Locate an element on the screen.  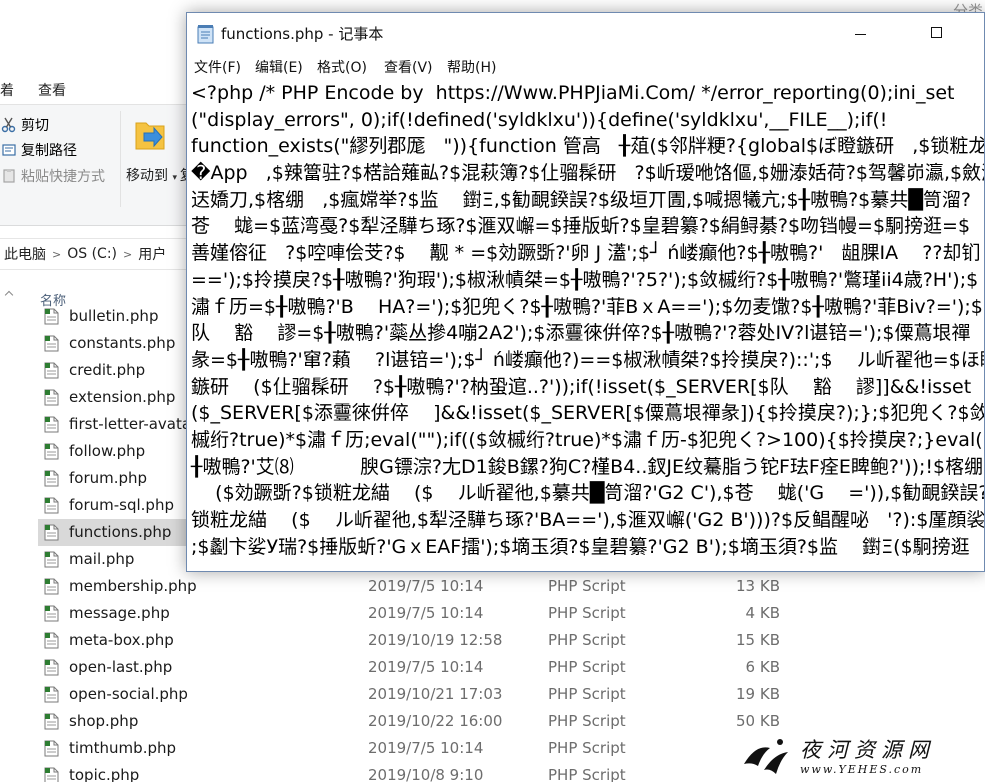
cut-label: 剪切 is located at coordinates (35, 126).